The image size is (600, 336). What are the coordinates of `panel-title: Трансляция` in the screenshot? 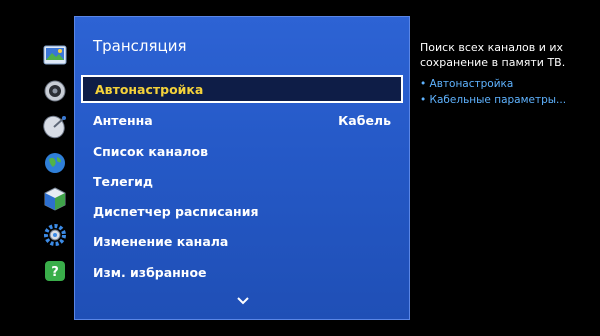 It's located at (140, 46).